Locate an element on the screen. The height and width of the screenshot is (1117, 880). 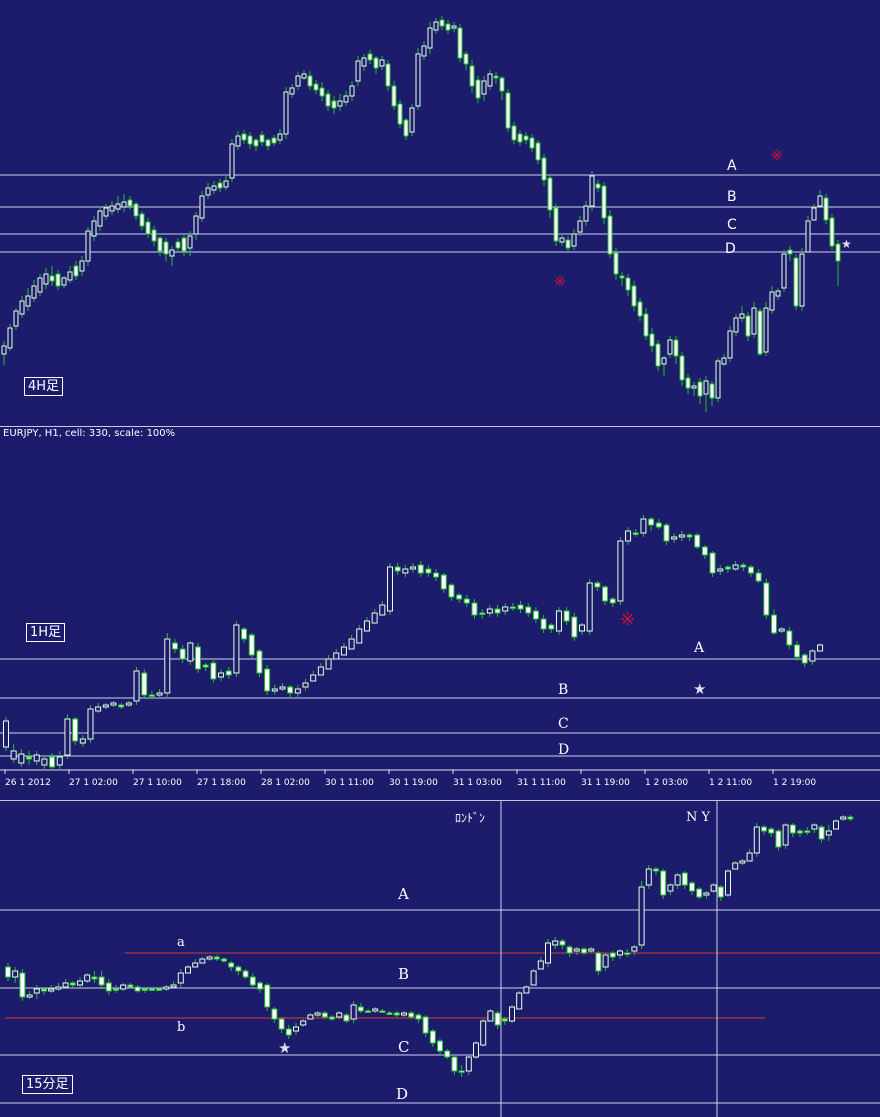
x-tick-label: 1 2 19:00 is located at coordinates (794, 783).